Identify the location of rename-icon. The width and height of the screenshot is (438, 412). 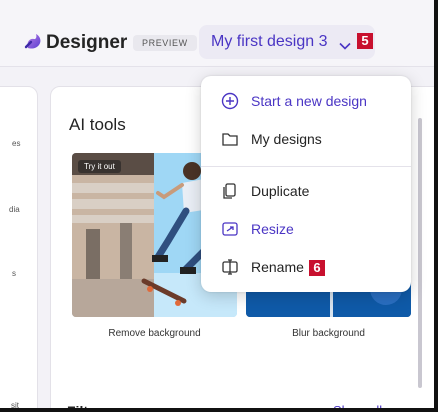
(230, 269).